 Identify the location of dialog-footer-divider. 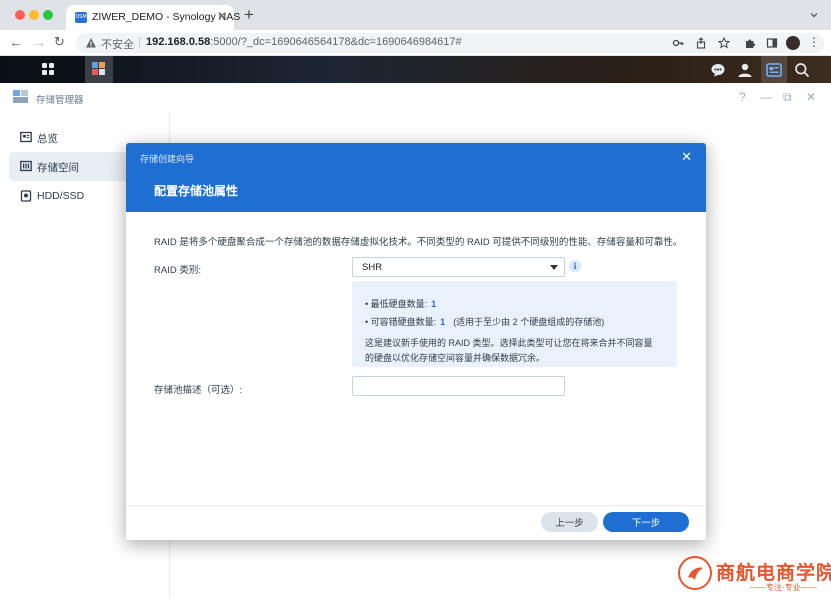
(416, 505).